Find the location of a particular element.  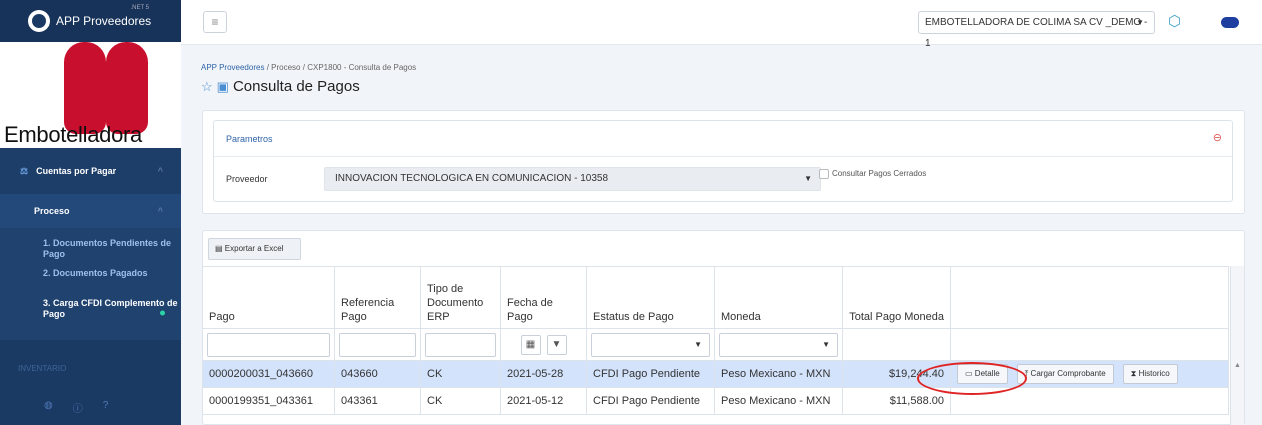

filter-icon: ▼ is located at coordinates (556, 344).